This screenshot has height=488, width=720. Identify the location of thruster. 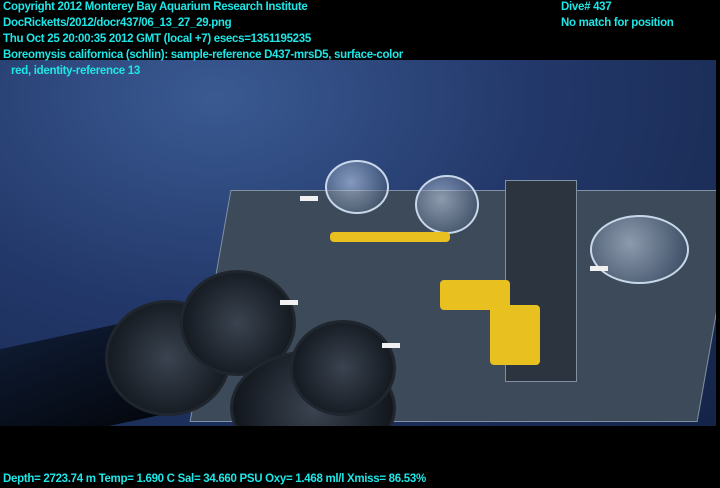
(343, 368).